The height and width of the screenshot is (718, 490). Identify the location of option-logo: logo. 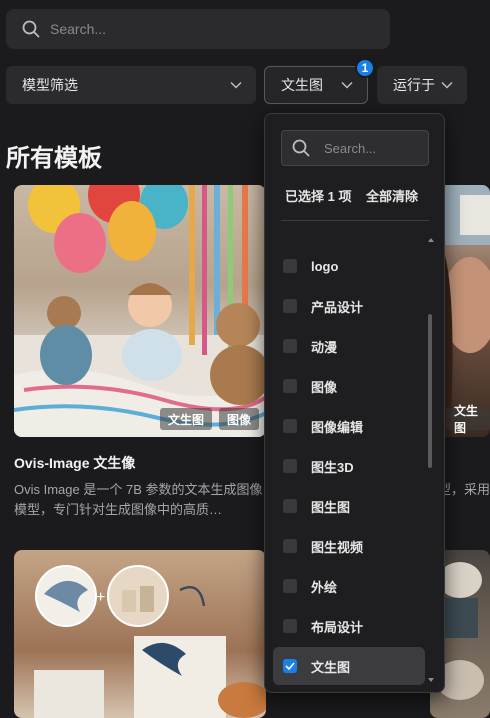
(349, 266).